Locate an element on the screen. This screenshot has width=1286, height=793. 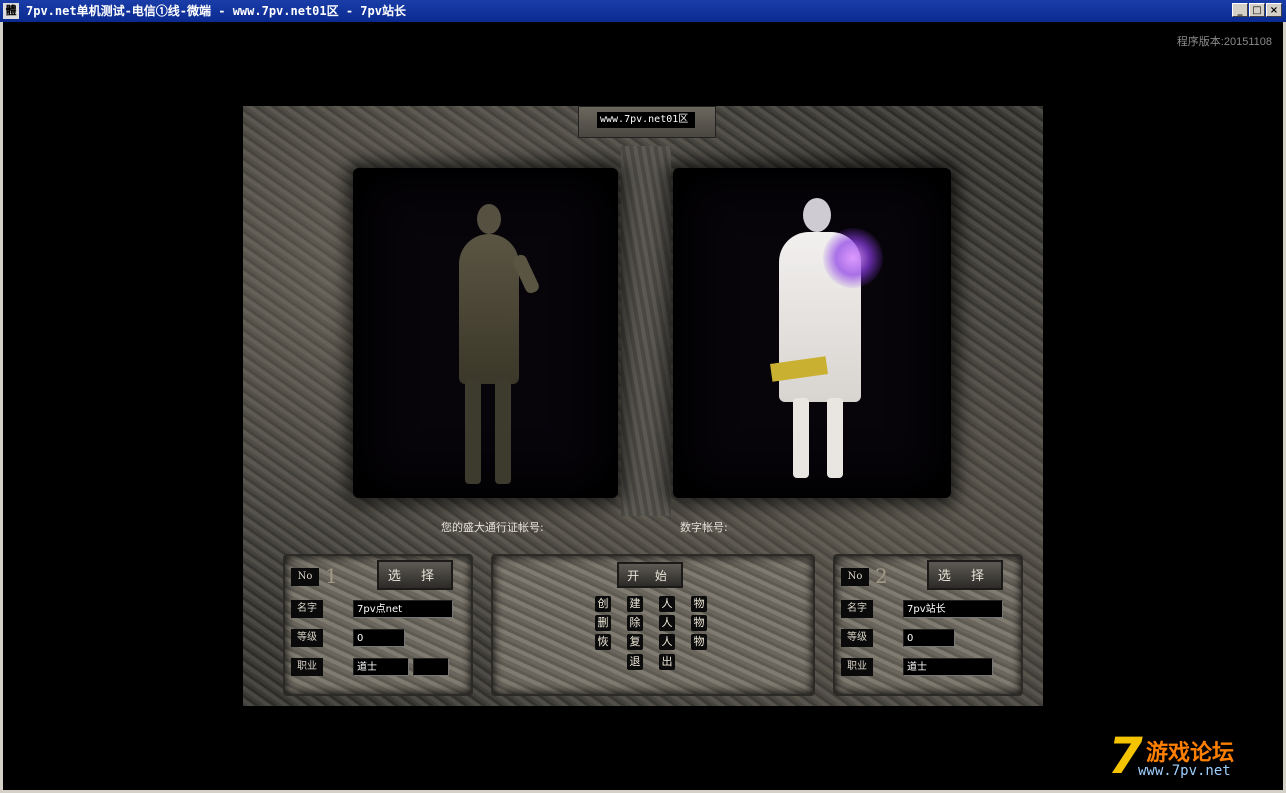
slot-1-number: 1 is located at coordinates (331, 576).